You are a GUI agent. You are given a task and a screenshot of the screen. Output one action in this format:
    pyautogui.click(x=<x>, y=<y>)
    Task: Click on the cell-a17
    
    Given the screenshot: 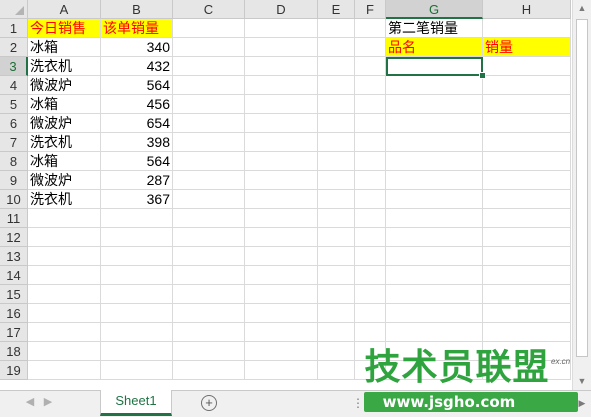 What is the action you would take?
    pyautogui.click(x=64, y=332)
    